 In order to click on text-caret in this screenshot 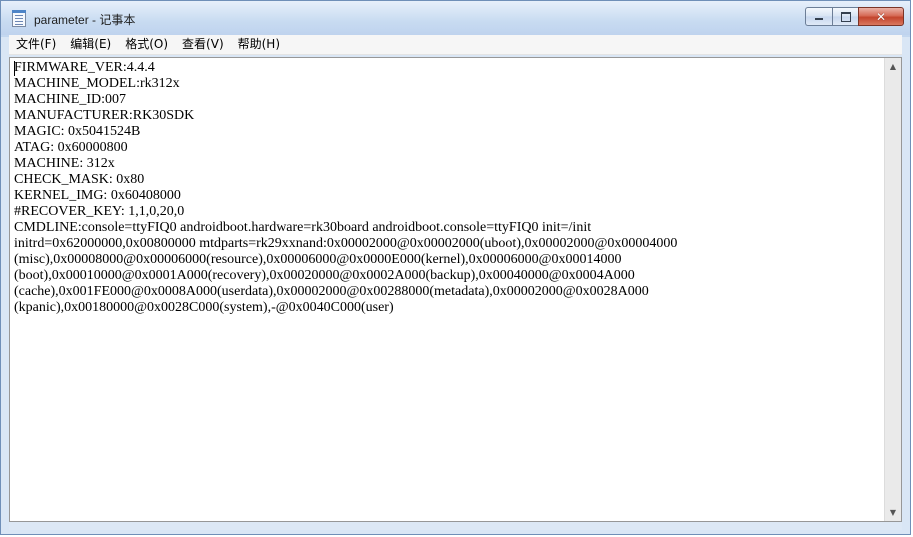, I will do `click(14, 68)`.